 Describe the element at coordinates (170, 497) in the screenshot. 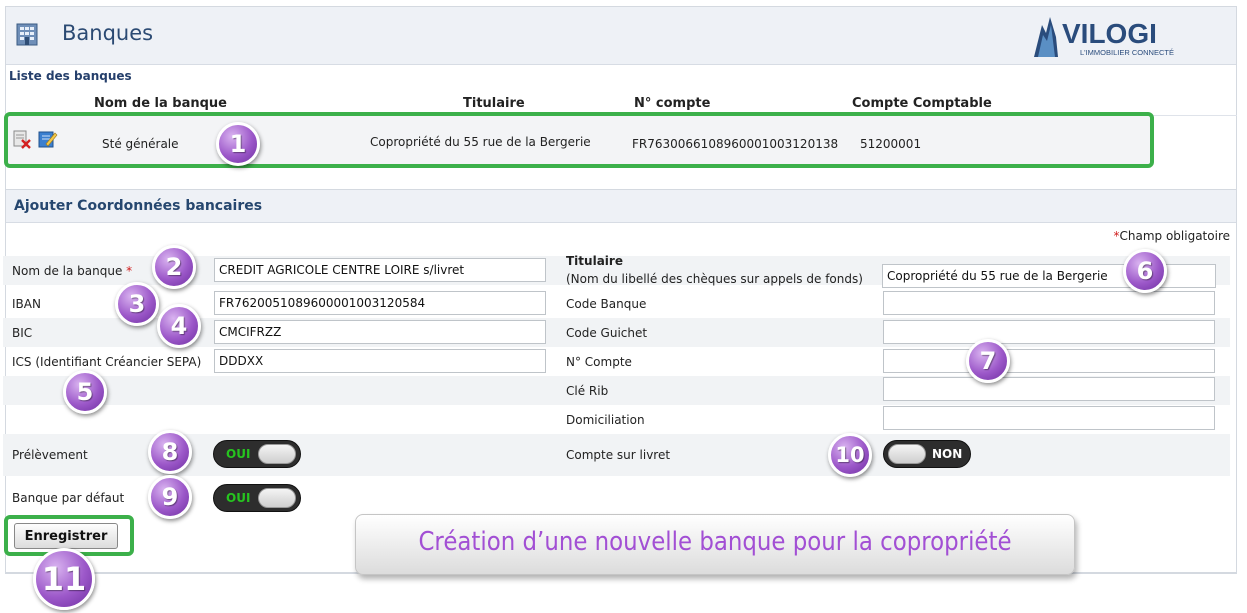

I see `step-badge-9: 9` at that location.